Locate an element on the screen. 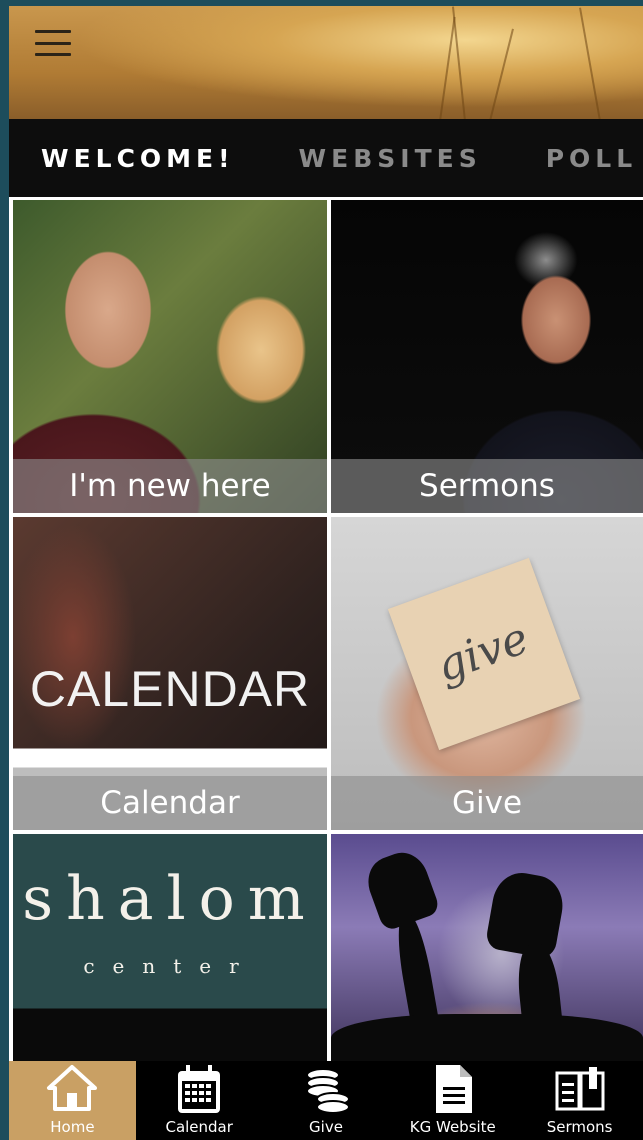 This screenshot has height=1140, width=643. calendar-icon is located at coordinates (199, 1089).